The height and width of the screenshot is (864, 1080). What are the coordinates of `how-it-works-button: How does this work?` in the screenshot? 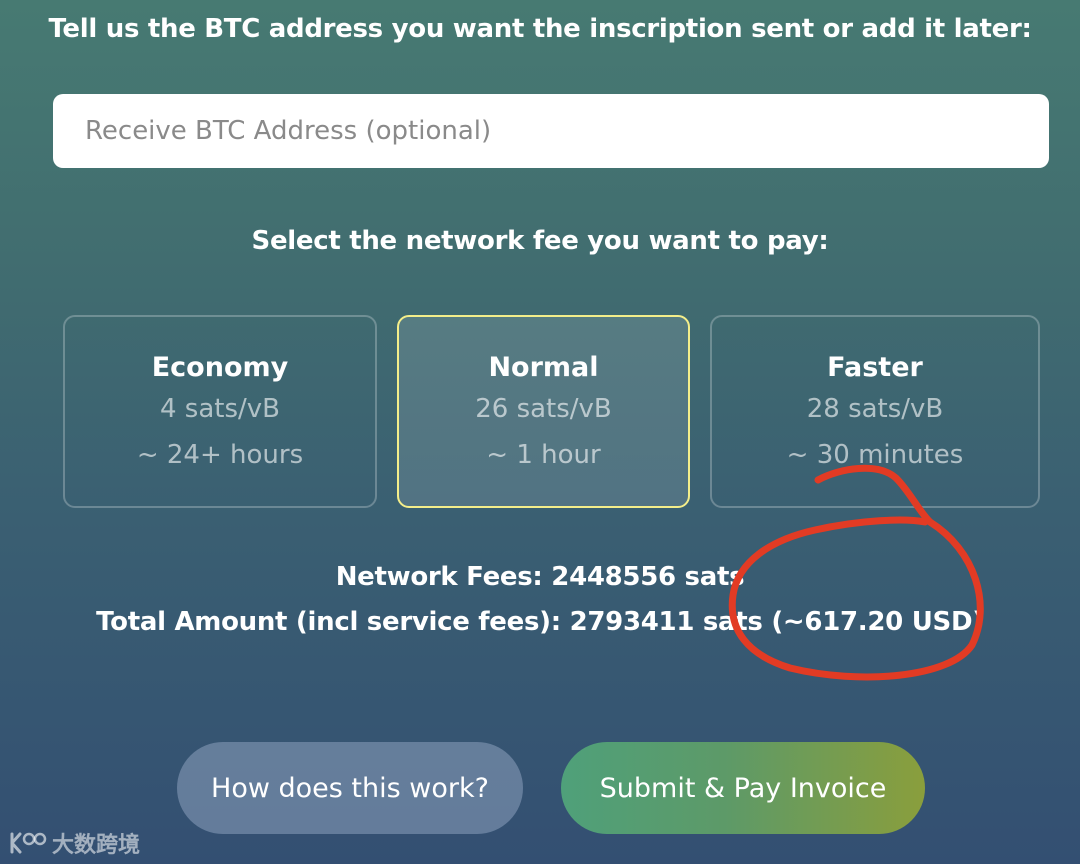 It's located at (350, 788).